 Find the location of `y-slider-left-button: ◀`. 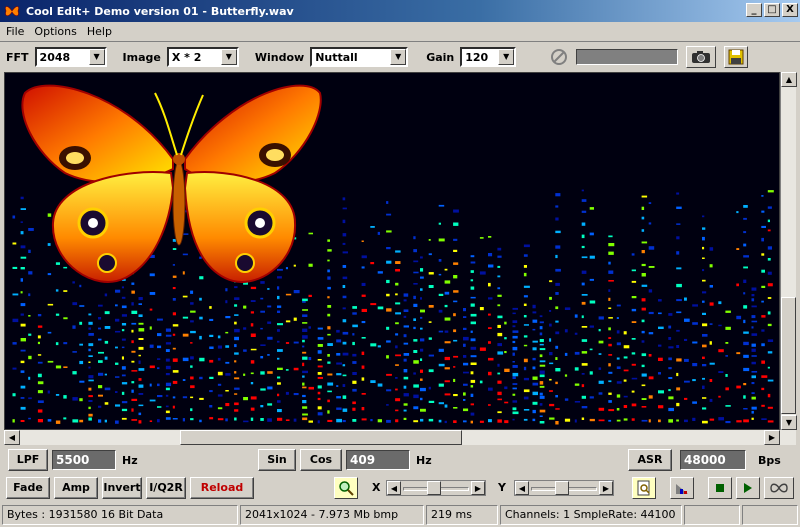

y-slider-left-button: ◀ is located at coordinates (522, 488).